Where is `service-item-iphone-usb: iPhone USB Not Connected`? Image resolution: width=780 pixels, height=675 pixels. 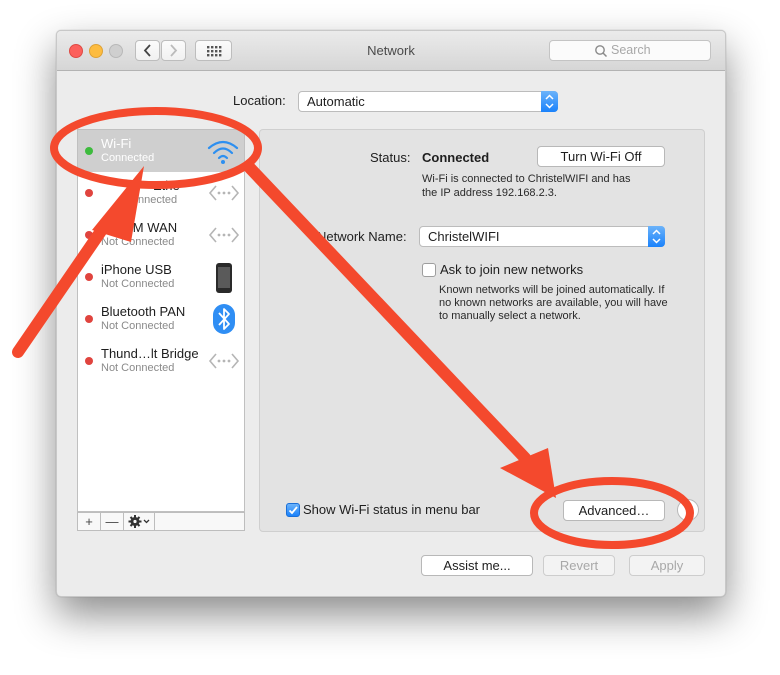
service-item-iphone-usb: iPhone USB Not Connected is located at coordinates (161, 277).